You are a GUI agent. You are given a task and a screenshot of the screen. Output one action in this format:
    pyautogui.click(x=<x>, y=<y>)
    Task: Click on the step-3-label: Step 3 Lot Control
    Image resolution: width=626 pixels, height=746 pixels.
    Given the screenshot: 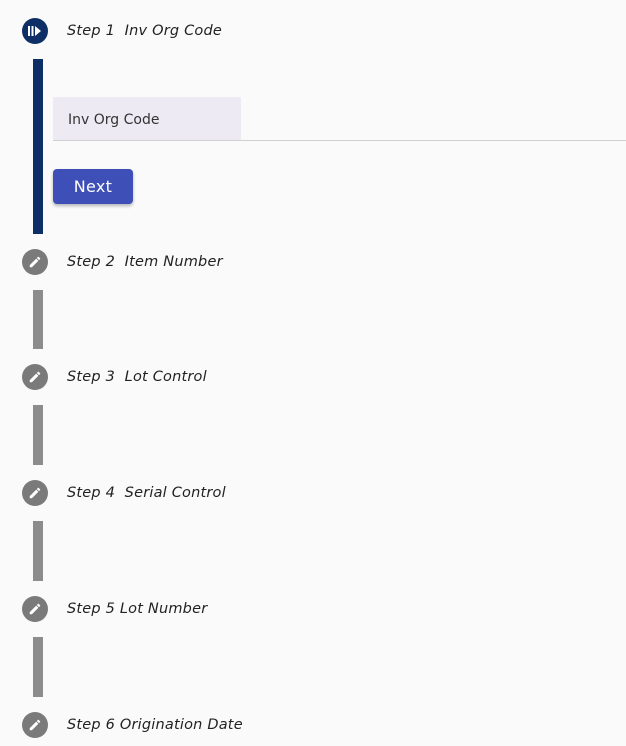 What is the action you would take?
    pyautogui.click(x=137, y=377)
    